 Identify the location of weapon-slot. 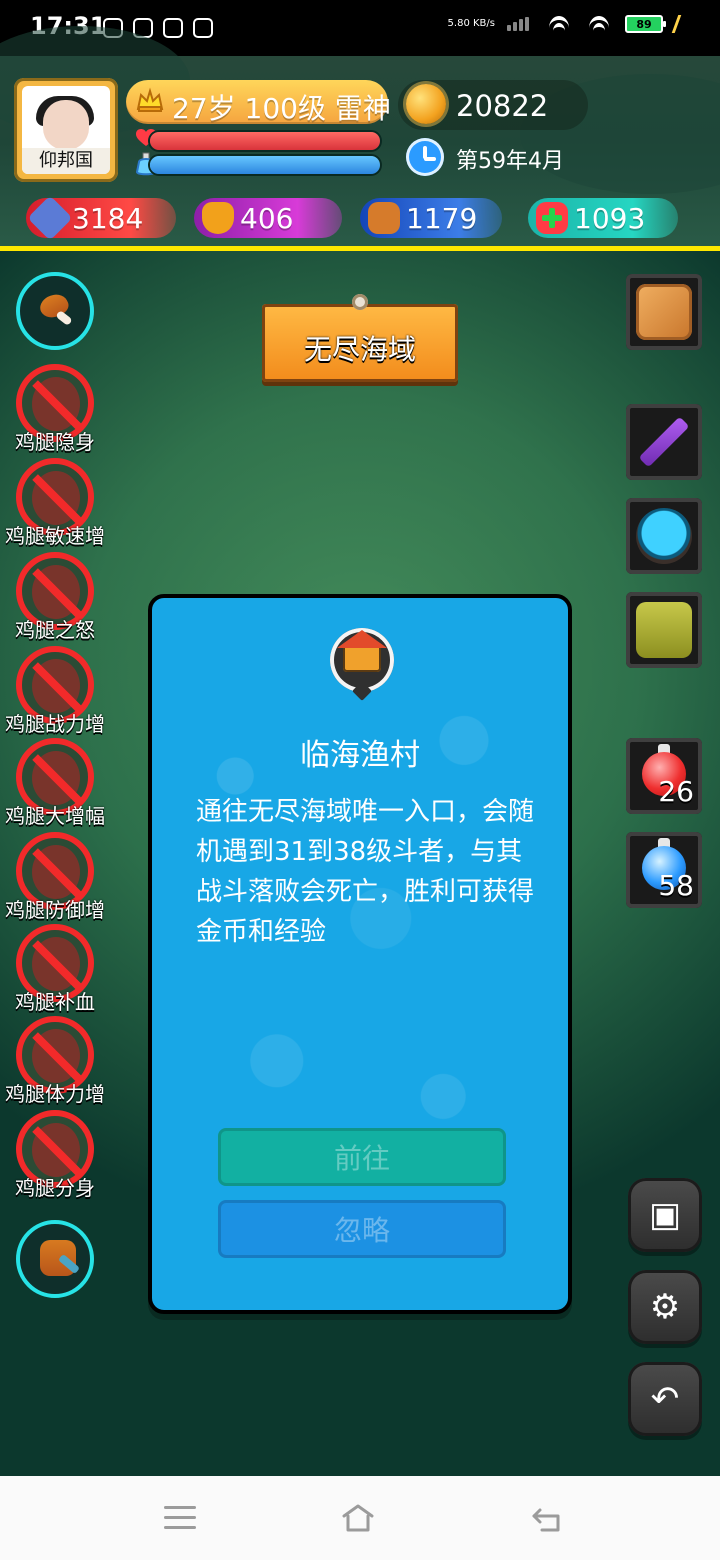
(664, 442).